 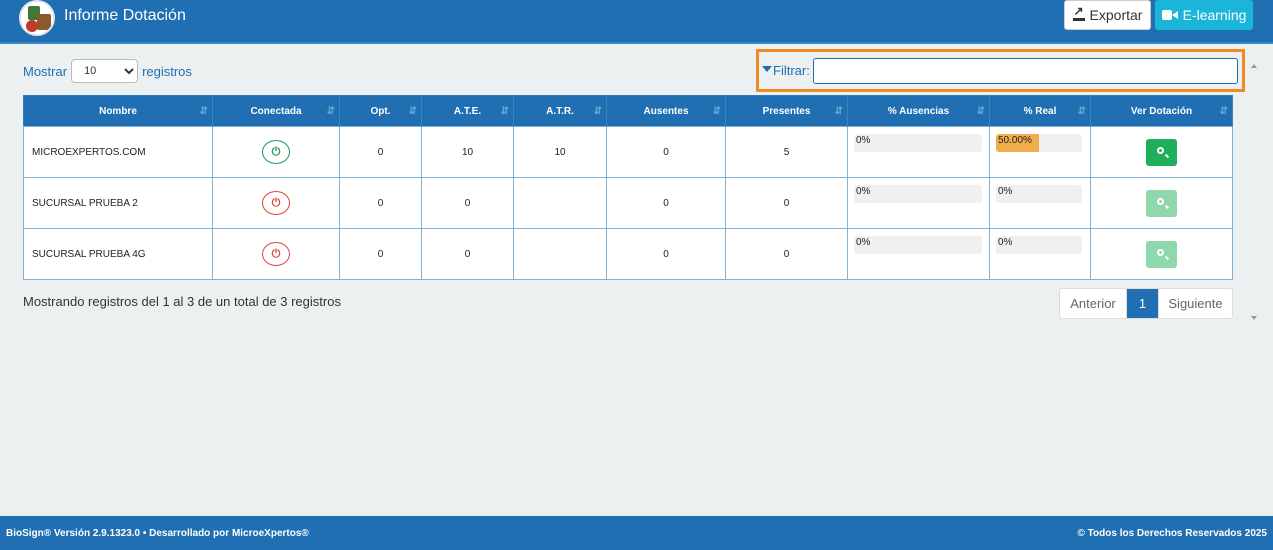 What do you see at coordinates (118, 111) in the screenshot?
I see `column-header-nombre: Nombre ⇵` at bounding box center [118, 111].